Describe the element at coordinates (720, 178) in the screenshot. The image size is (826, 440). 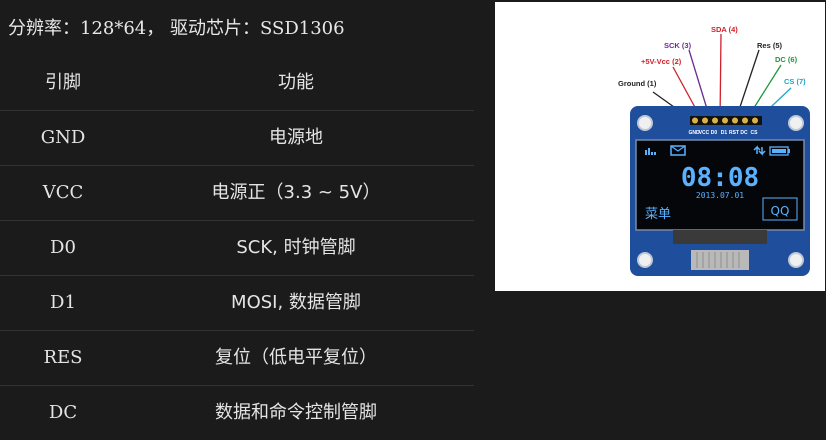
I see `clock-time: 08:08` at that location.